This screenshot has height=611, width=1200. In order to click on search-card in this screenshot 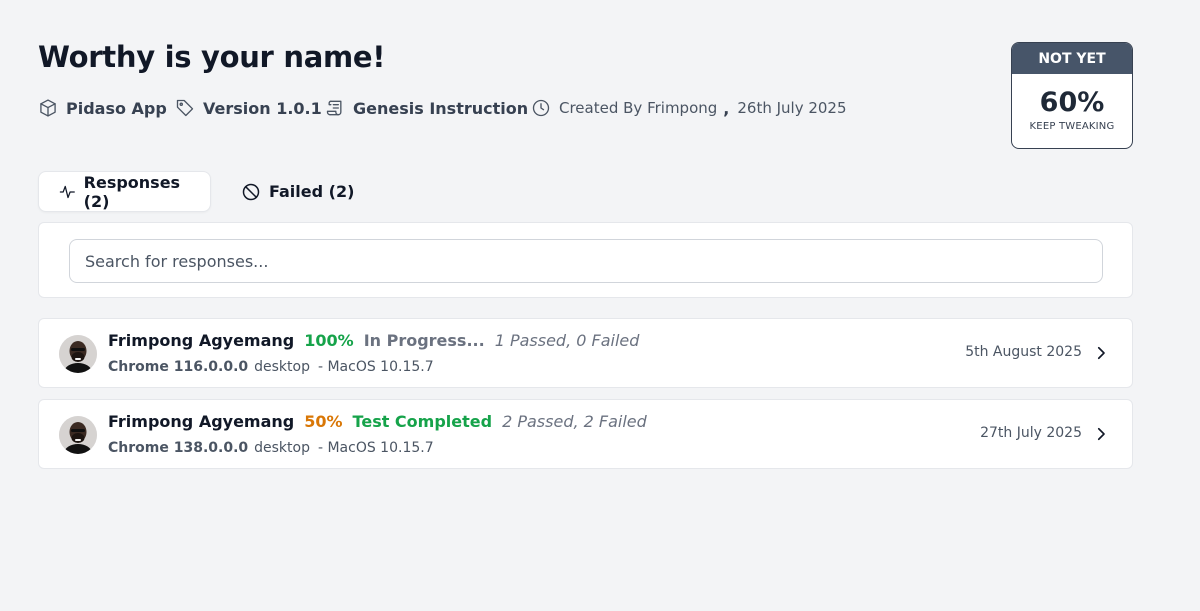, I will do `click(585, 260)`.